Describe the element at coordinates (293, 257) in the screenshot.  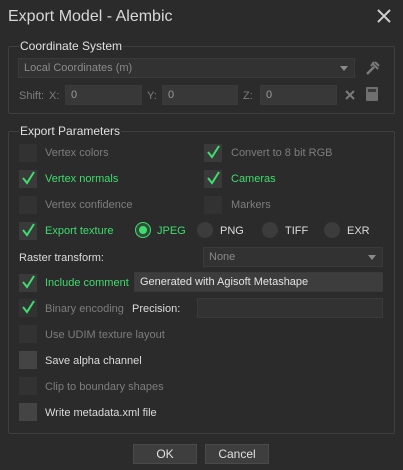
I see `raster-transform-dropdown: None` at that location.